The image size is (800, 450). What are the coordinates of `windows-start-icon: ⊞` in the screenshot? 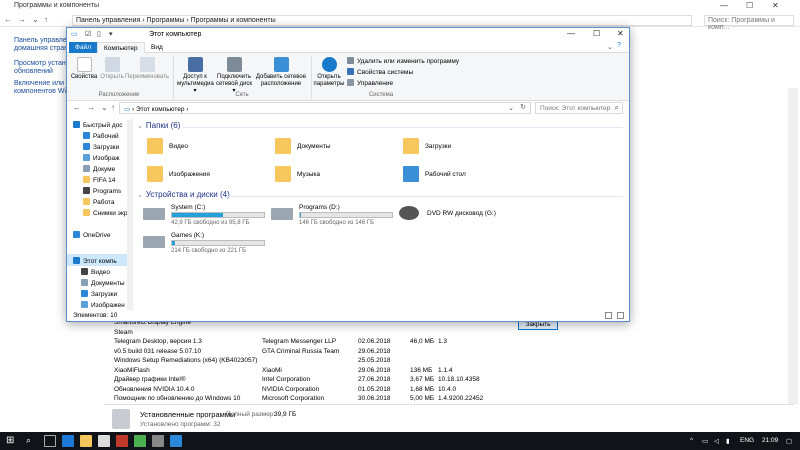 It's located at (10, 440).